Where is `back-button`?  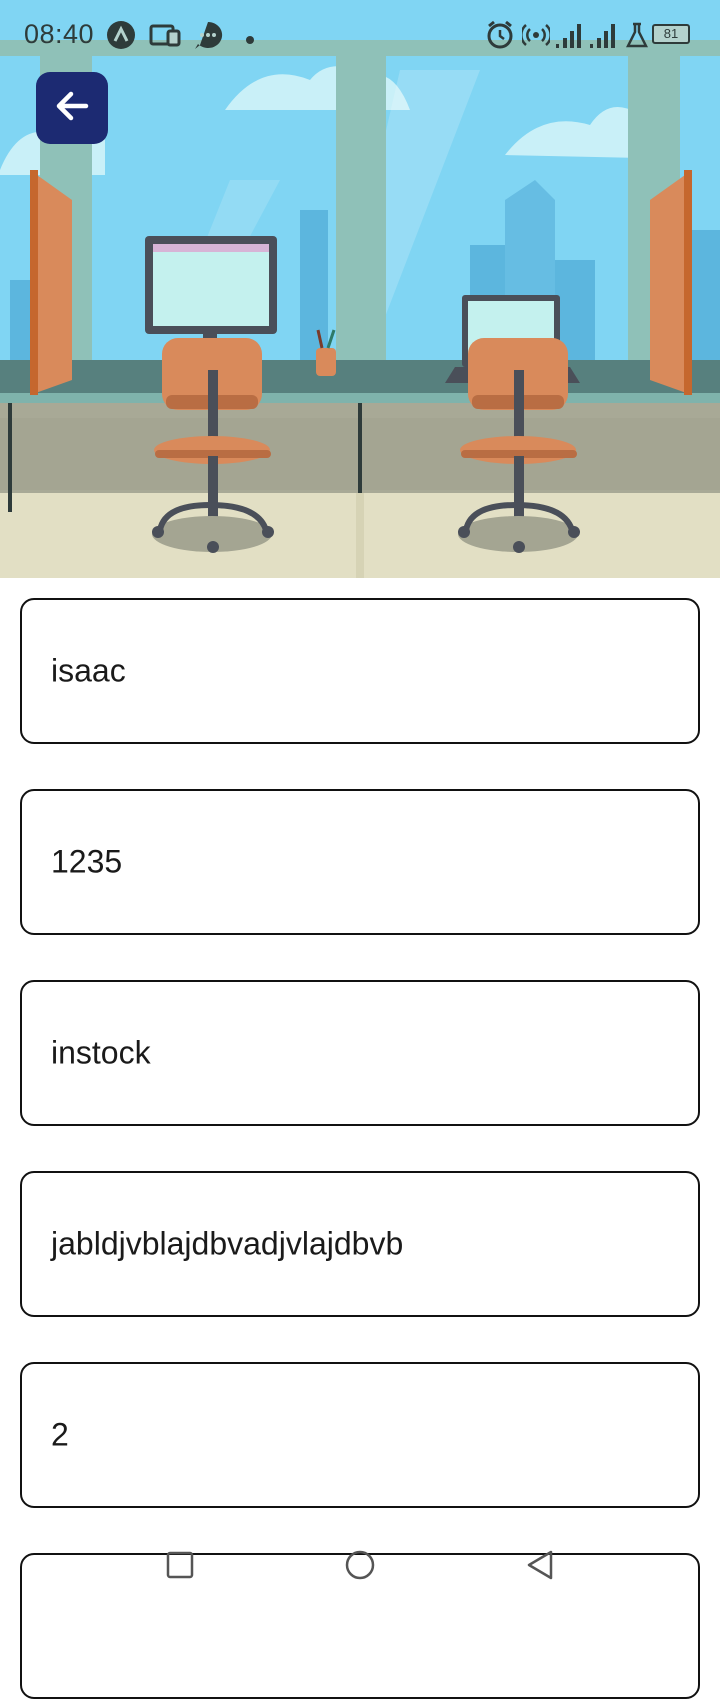 back-button is located at coordinates (72, 108).